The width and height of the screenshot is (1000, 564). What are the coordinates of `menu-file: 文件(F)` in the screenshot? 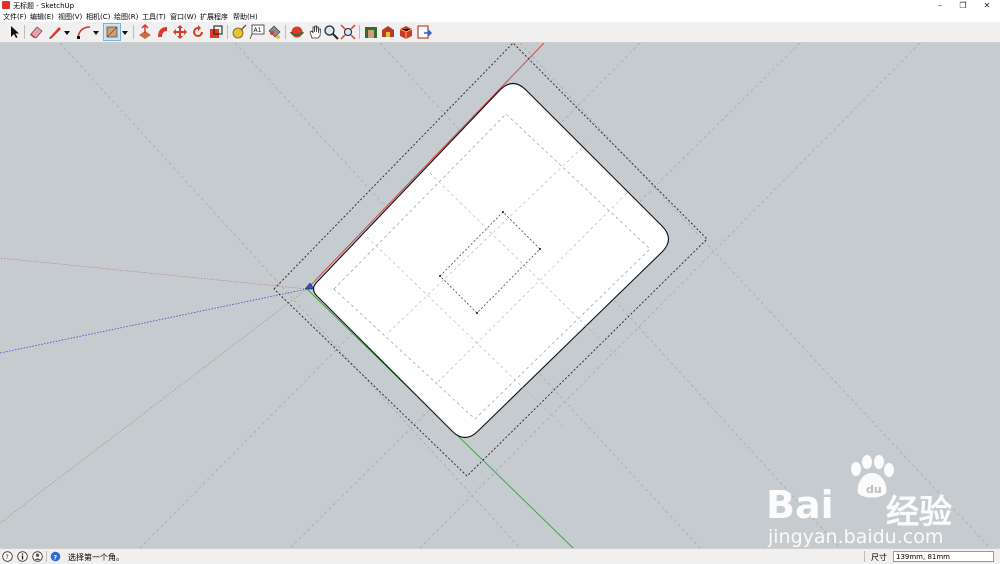 It's located at (15, 17).